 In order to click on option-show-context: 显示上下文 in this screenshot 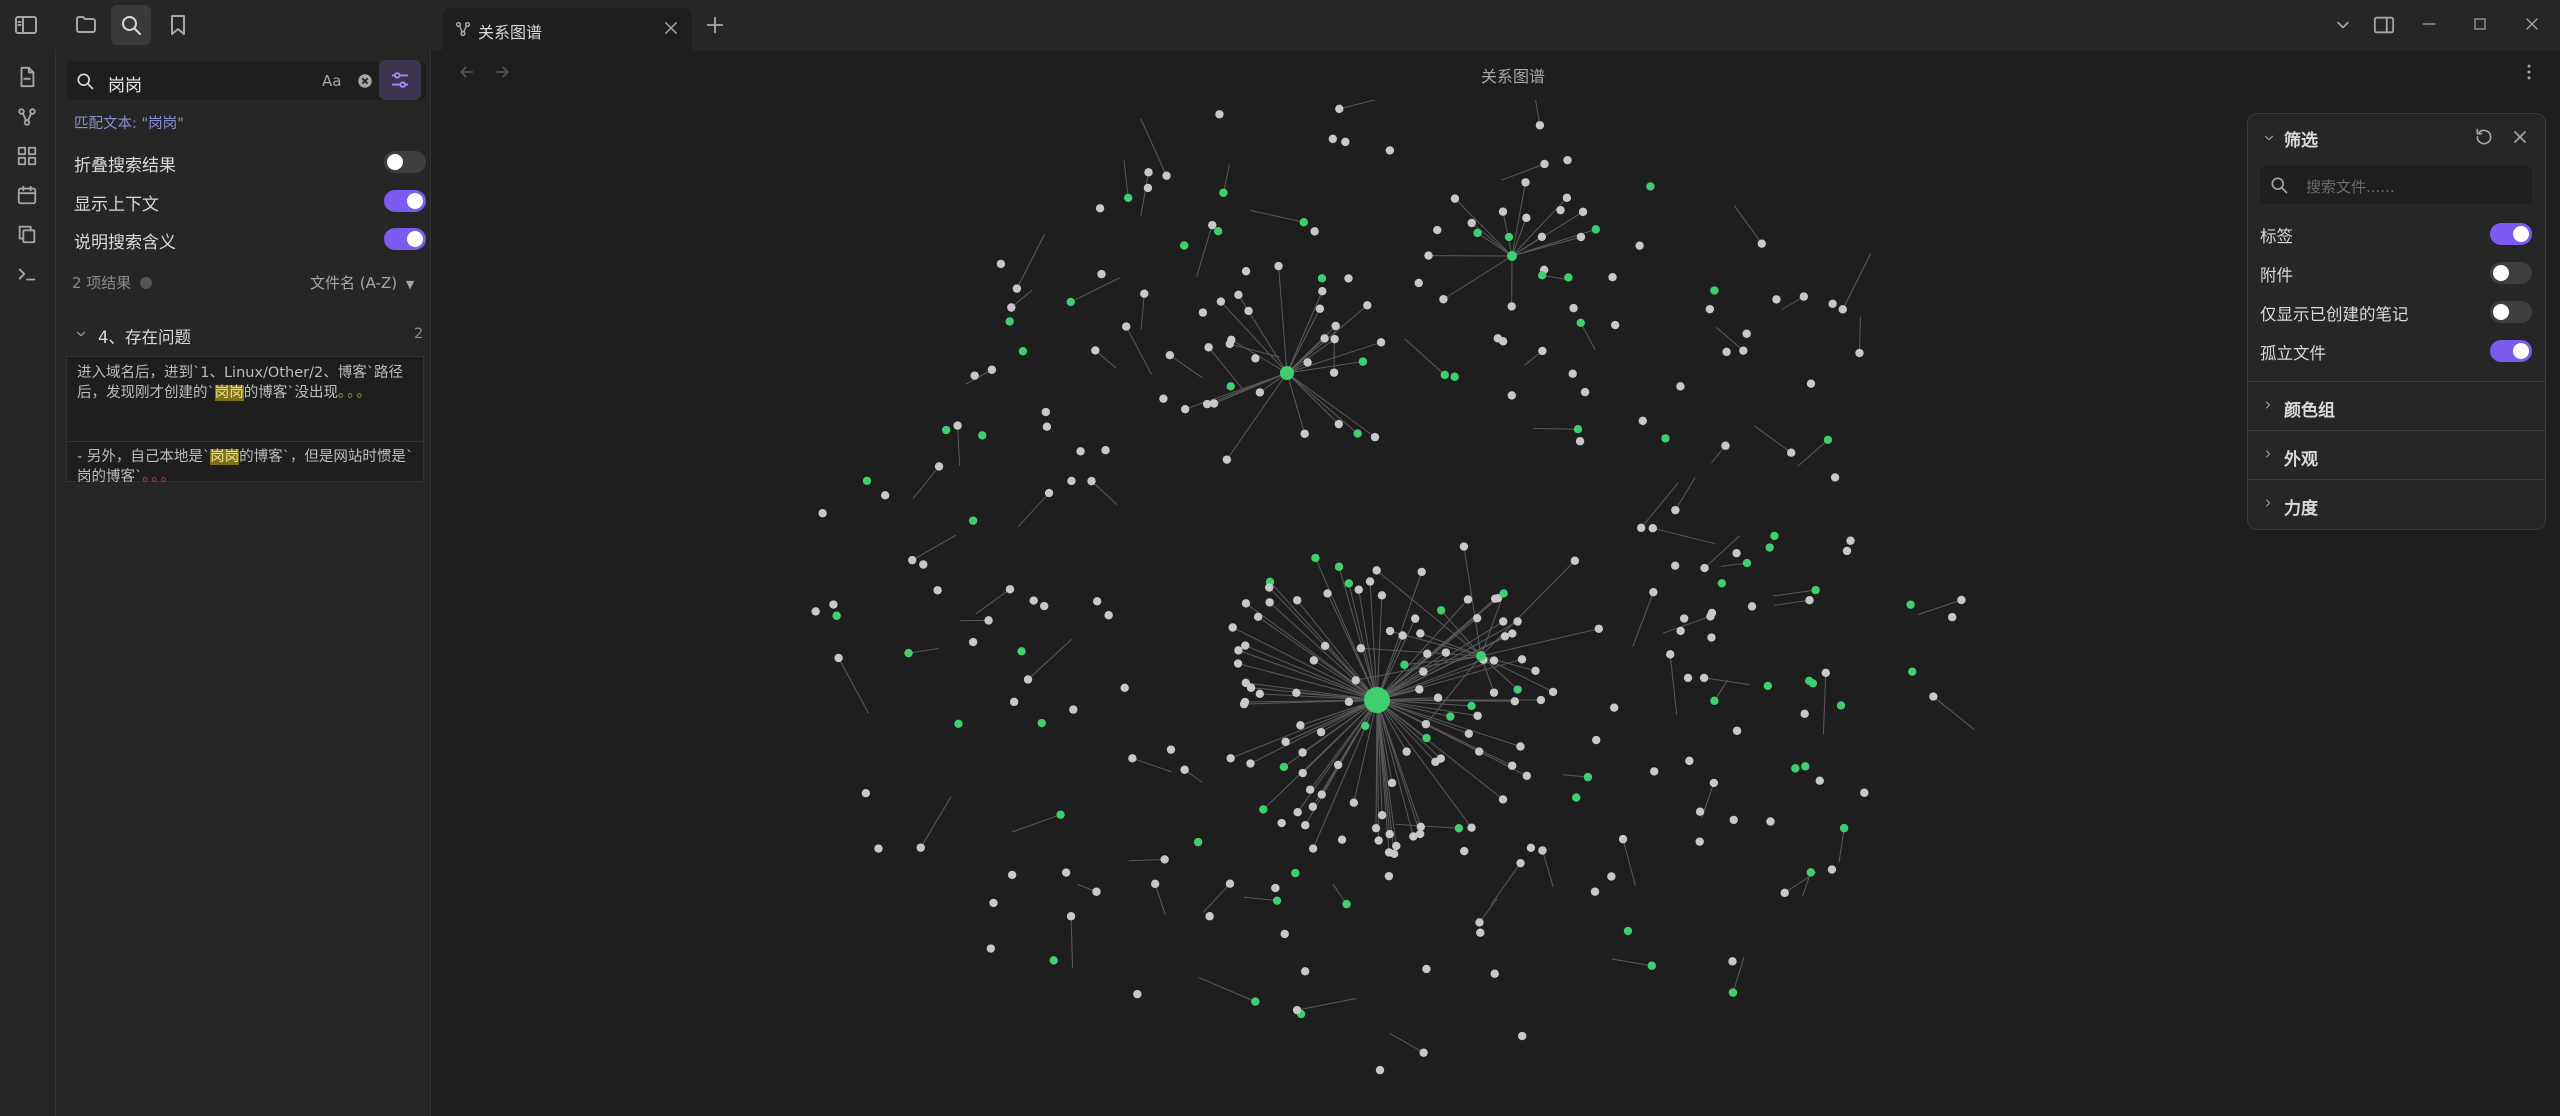, I will do `click(250, 202)`.